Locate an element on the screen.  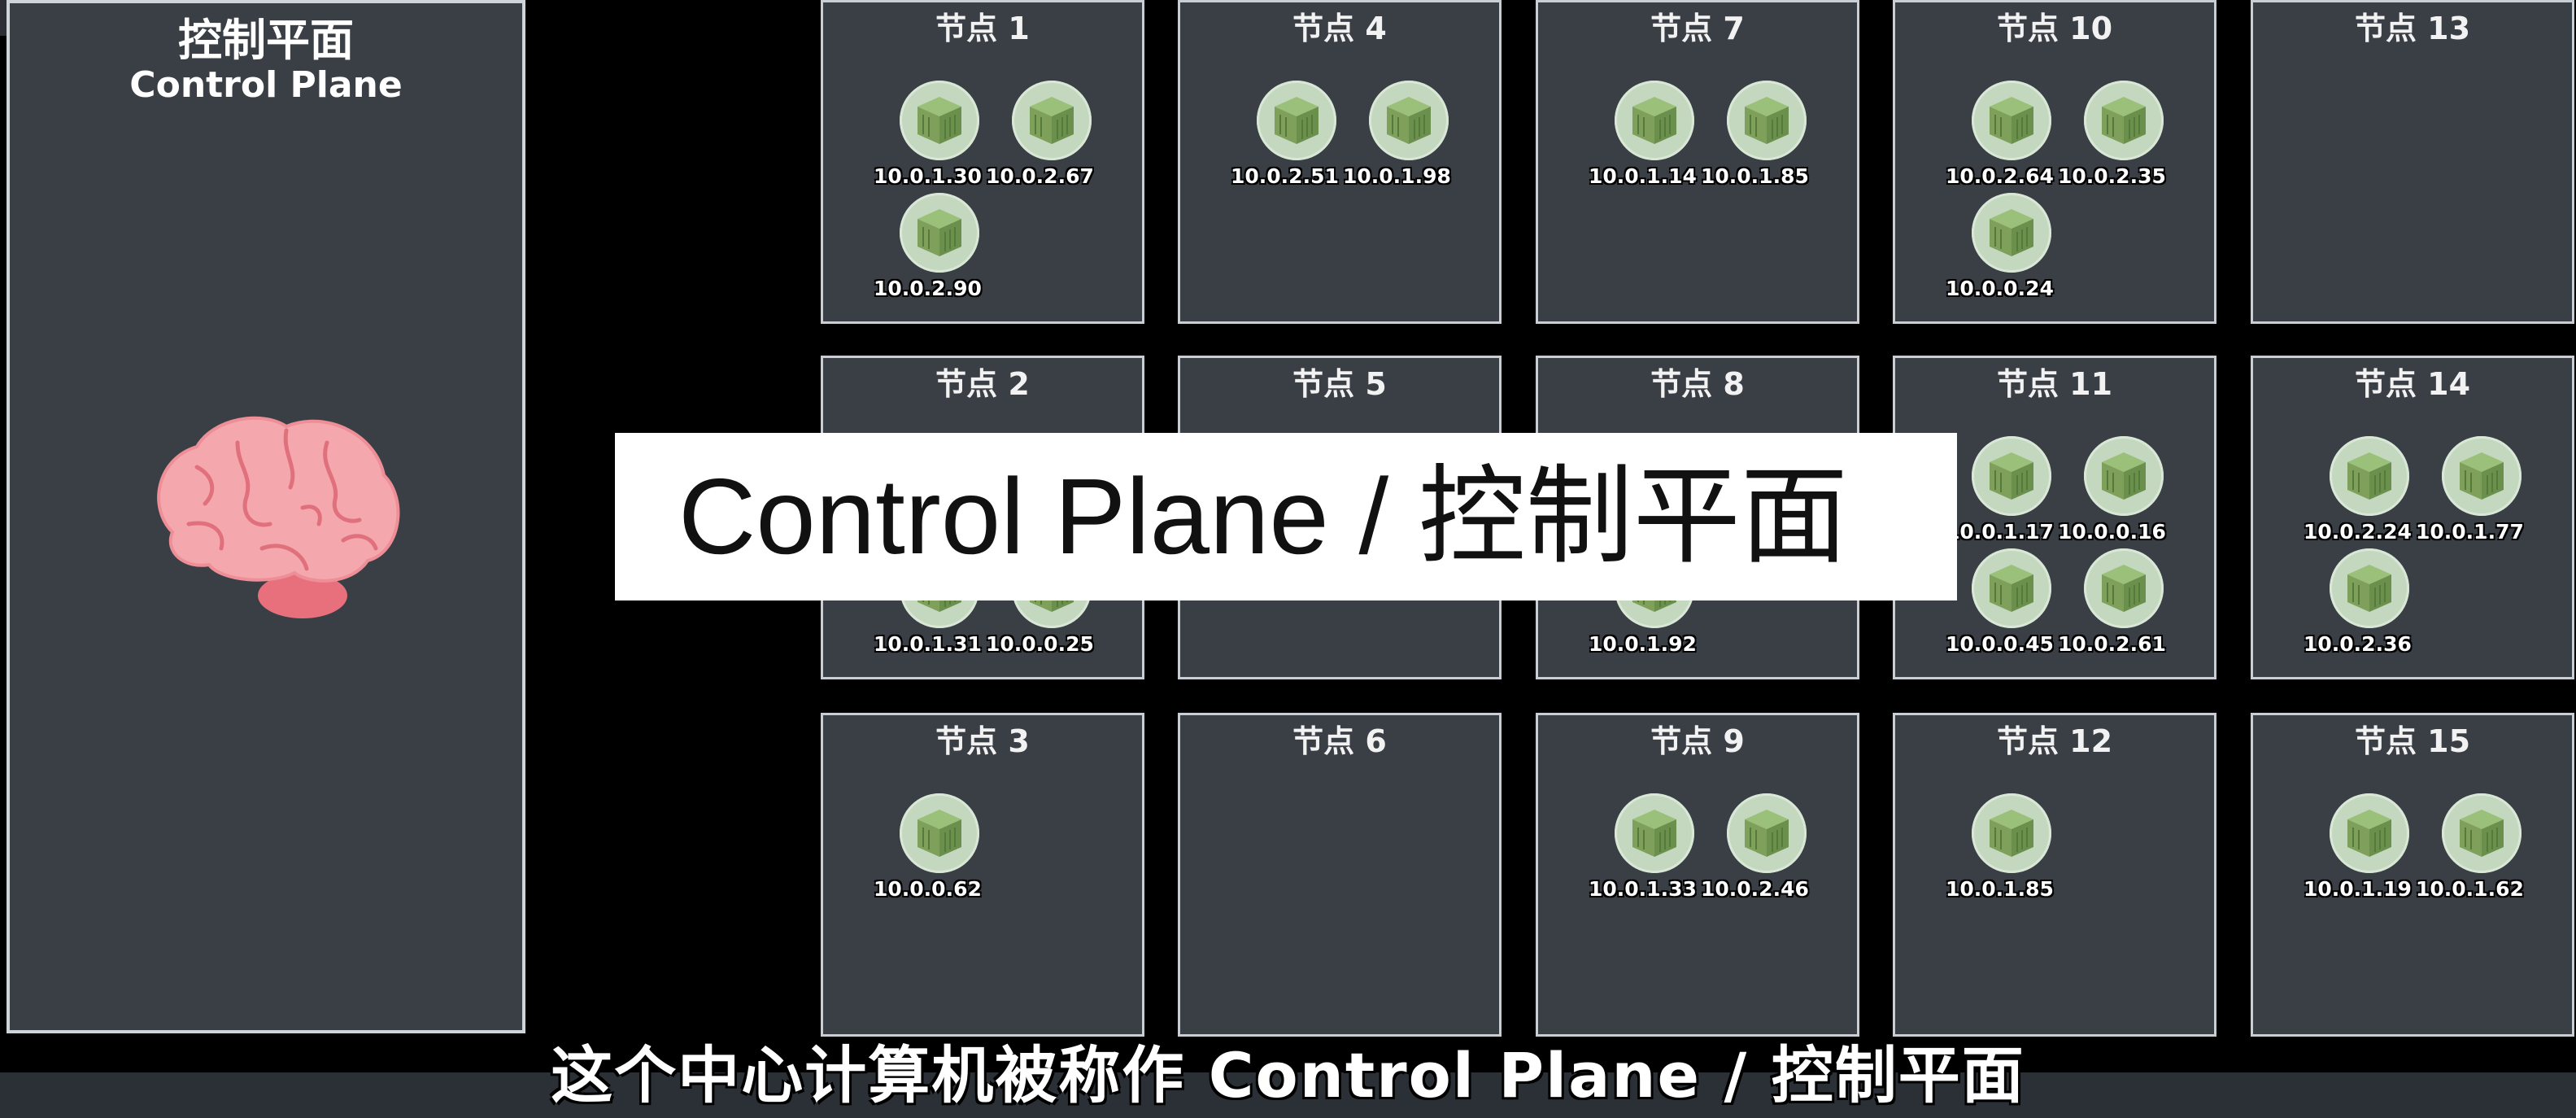
worker-node: 节点 9 10.0.1.33 10.0.2.46 is located at coordinates (1697, 875).